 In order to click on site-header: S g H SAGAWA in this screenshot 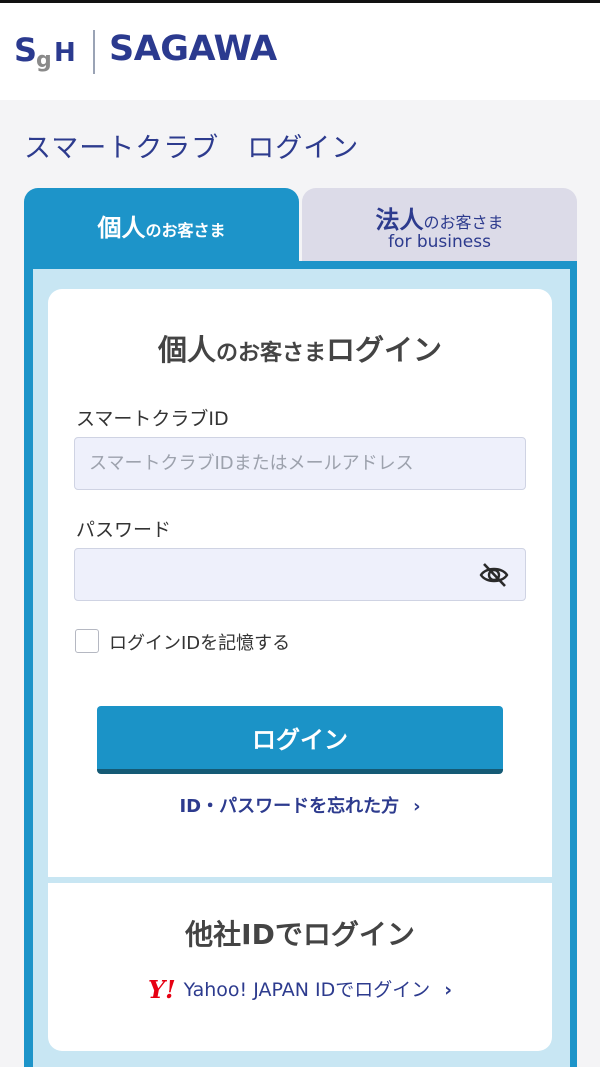, I will do `click(300, 51)`.